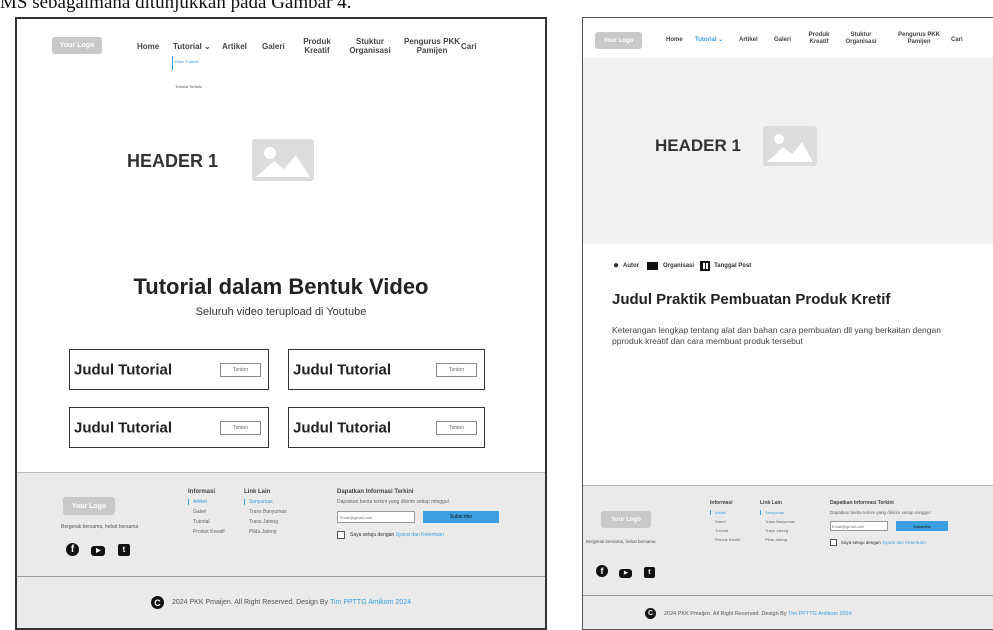 This screenshot has width=993, height=630. I want to click on author-icon: ●, so click(616, 265).